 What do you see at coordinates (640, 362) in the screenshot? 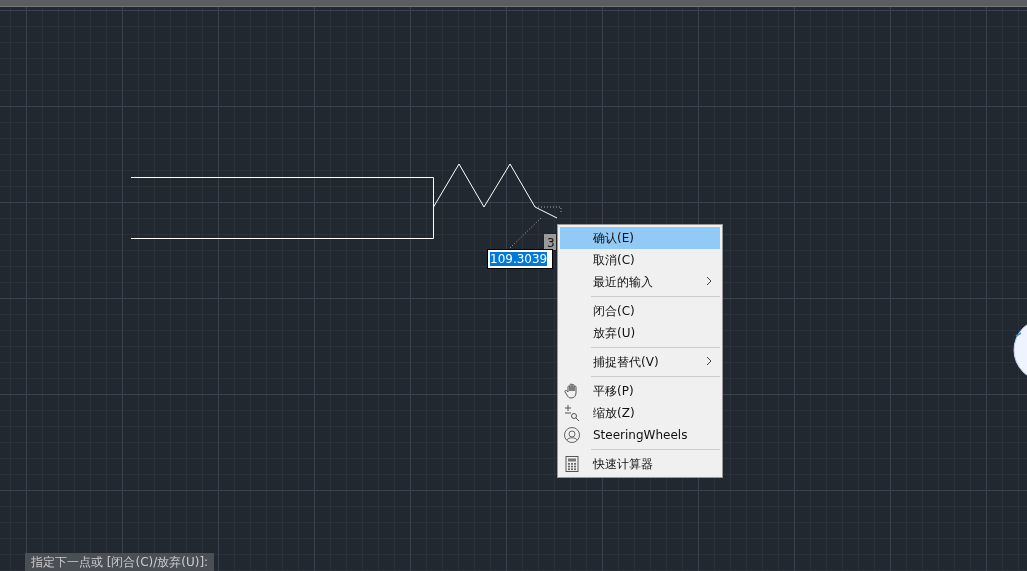
I see `menu-item: 捕捉替代(V)` at bounding box center [640, 362].